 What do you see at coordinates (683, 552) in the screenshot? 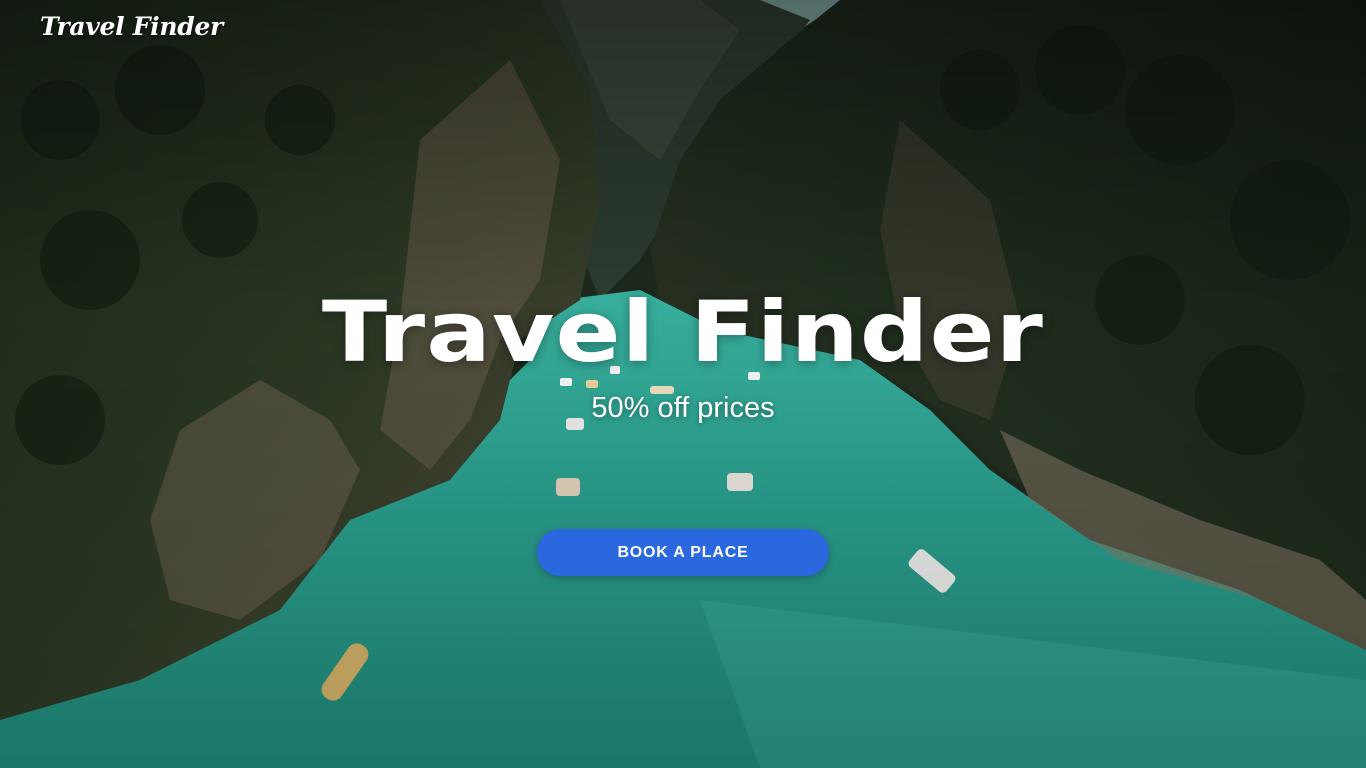
I see `book-a-place-button: BOOK A PLACE` at bounding box center [683, 552].